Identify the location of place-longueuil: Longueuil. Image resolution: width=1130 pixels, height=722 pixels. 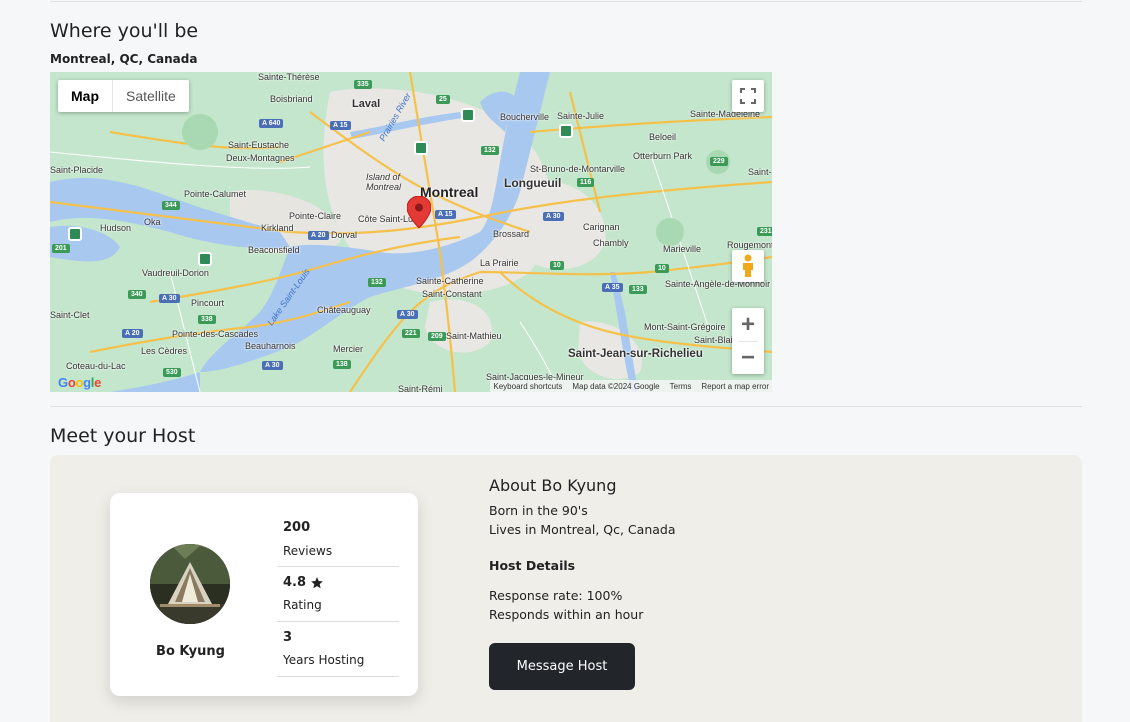
(533, 183).